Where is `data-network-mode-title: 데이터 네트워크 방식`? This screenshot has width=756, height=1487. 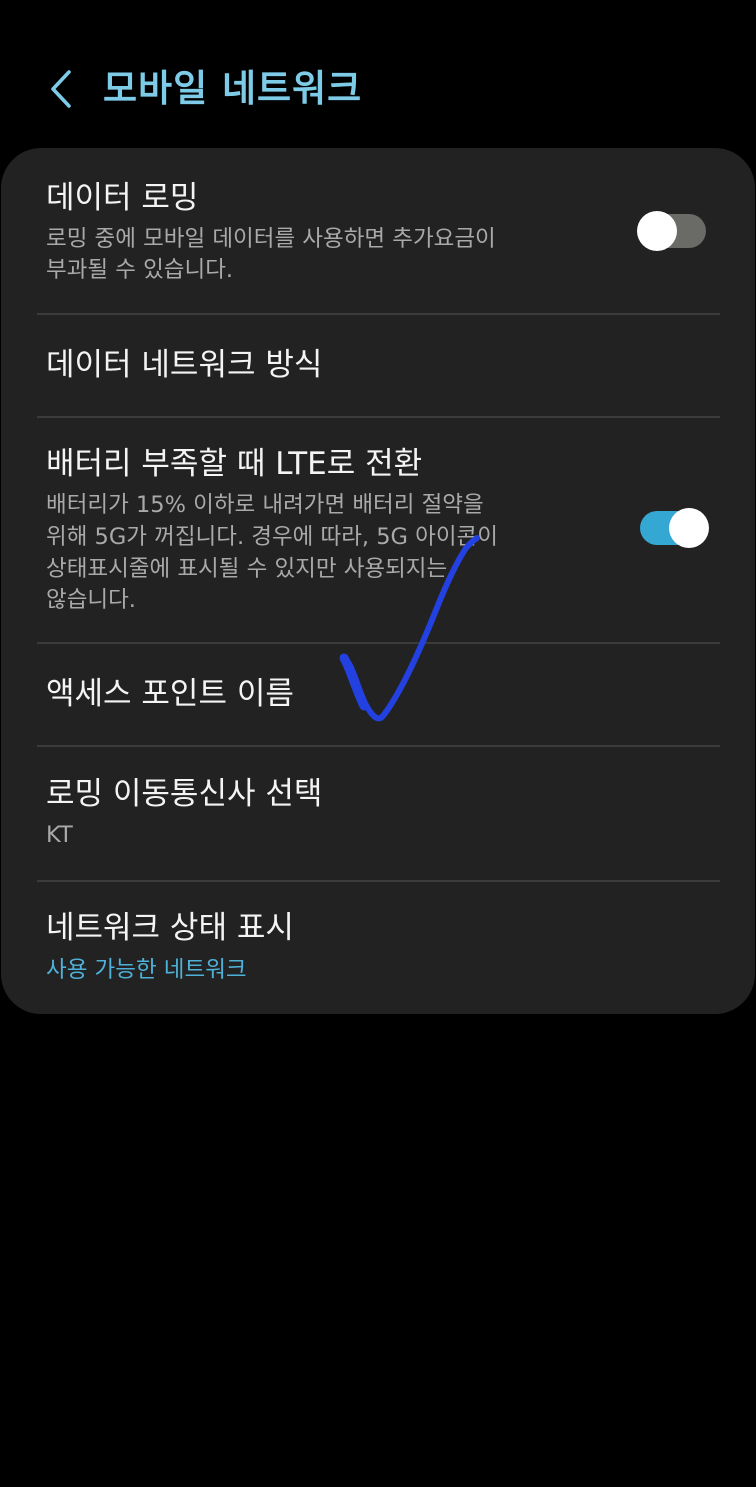
data-network-mode-title: 데이터 네트워크 방식 is located at coordinates (184, 365).